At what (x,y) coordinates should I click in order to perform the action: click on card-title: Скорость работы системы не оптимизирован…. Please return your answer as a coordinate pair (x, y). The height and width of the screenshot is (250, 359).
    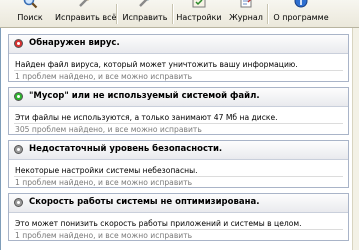
    Looking at the image, I should click on (144, 202).